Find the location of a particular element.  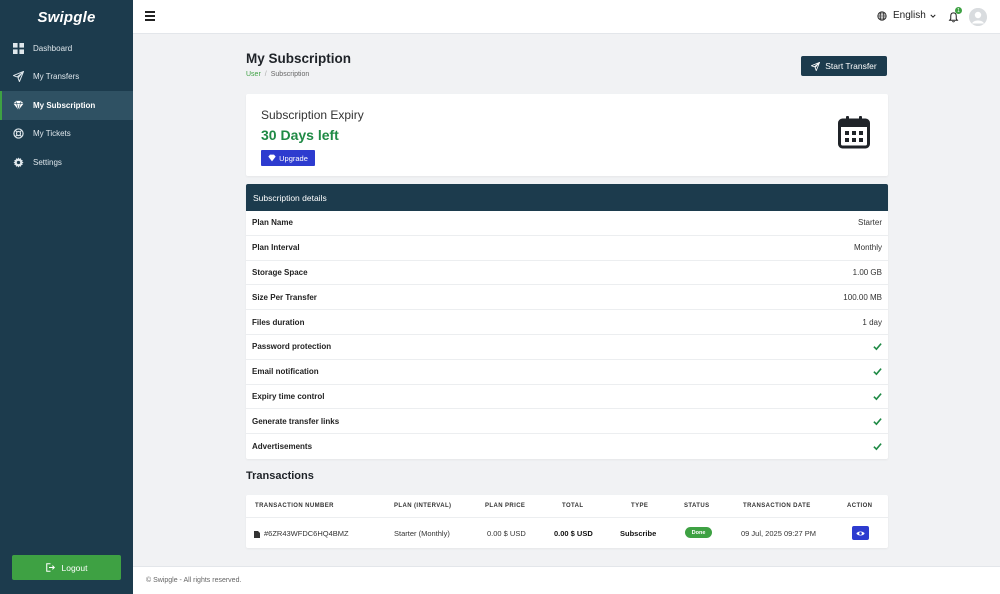

gear-icon is located at coordinates (18, 162).